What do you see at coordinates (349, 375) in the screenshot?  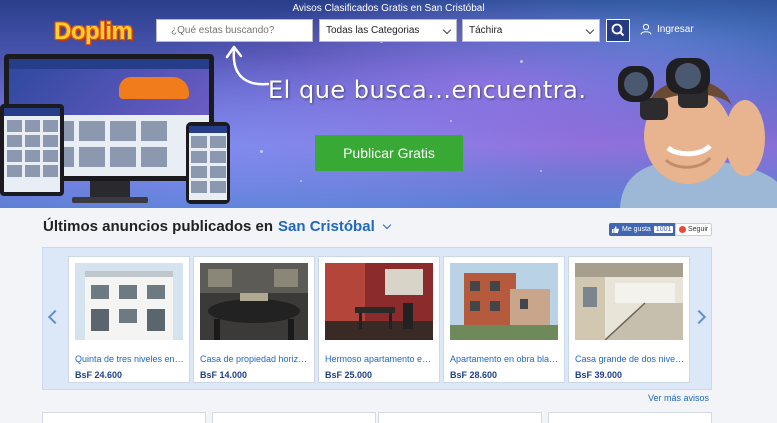 I see `listing-price: BsF 25.000` at bounding box center [349, 375].